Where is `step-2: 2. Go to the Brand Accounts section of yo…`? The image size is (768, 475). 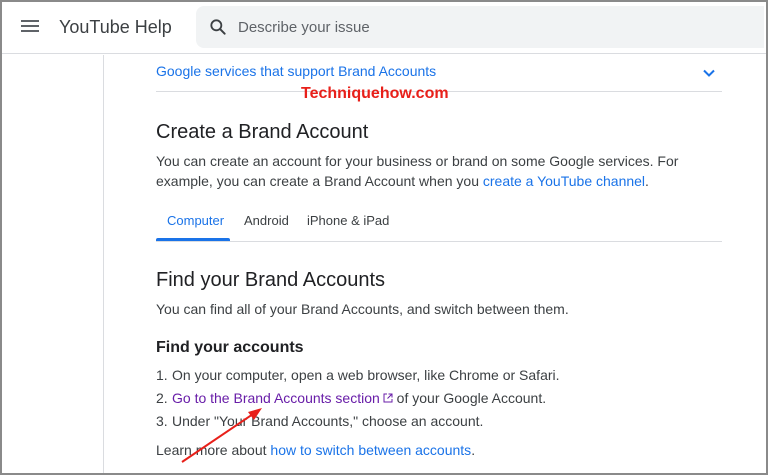
step-2: 2. Go to the Brand Accounts section of yo… is located at coordinates (351, 398).